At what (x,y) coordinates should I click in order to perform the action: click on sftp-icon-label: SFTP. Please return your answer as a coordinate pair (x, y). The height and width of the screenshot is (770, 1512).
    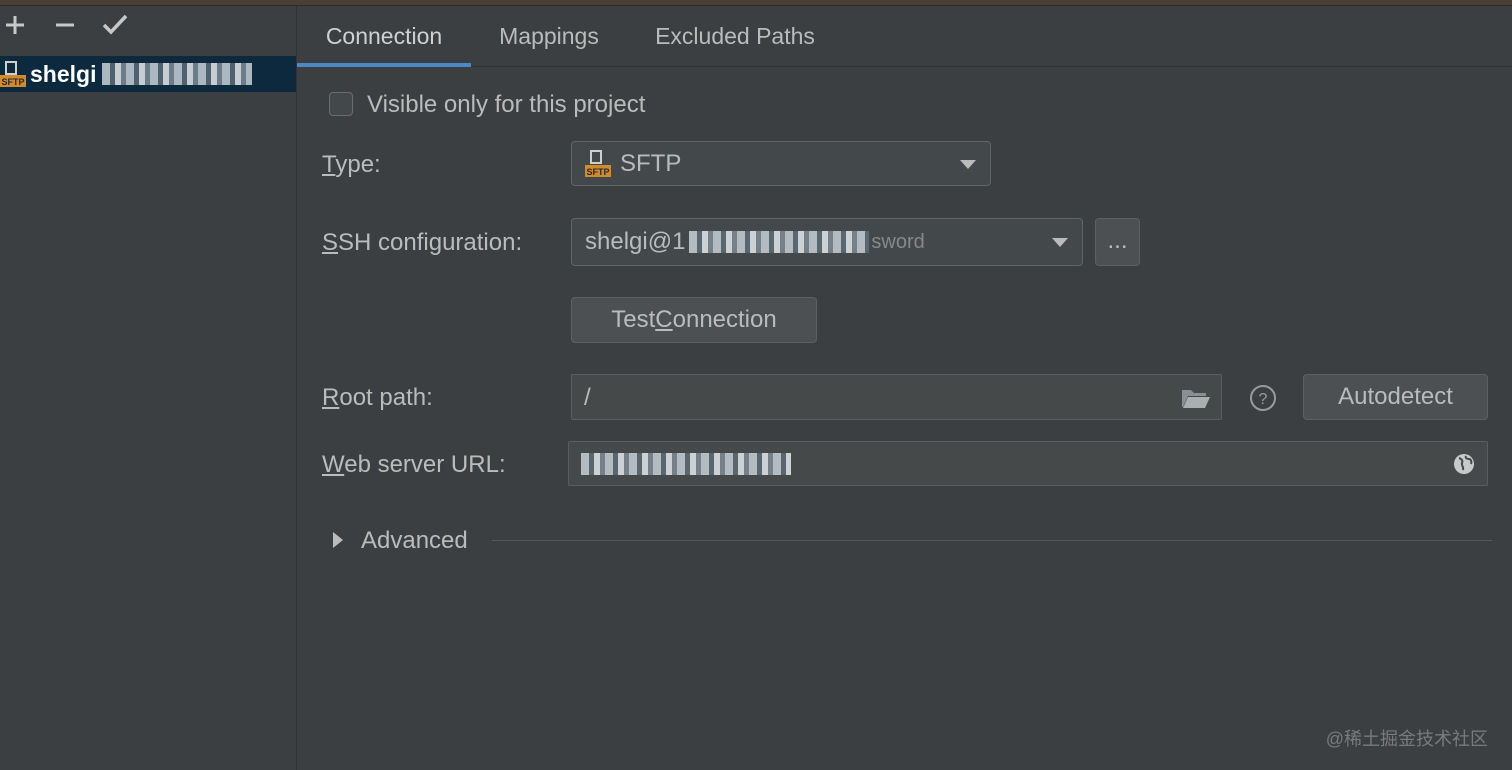
    Looking at the image, I should click on (12, 82).